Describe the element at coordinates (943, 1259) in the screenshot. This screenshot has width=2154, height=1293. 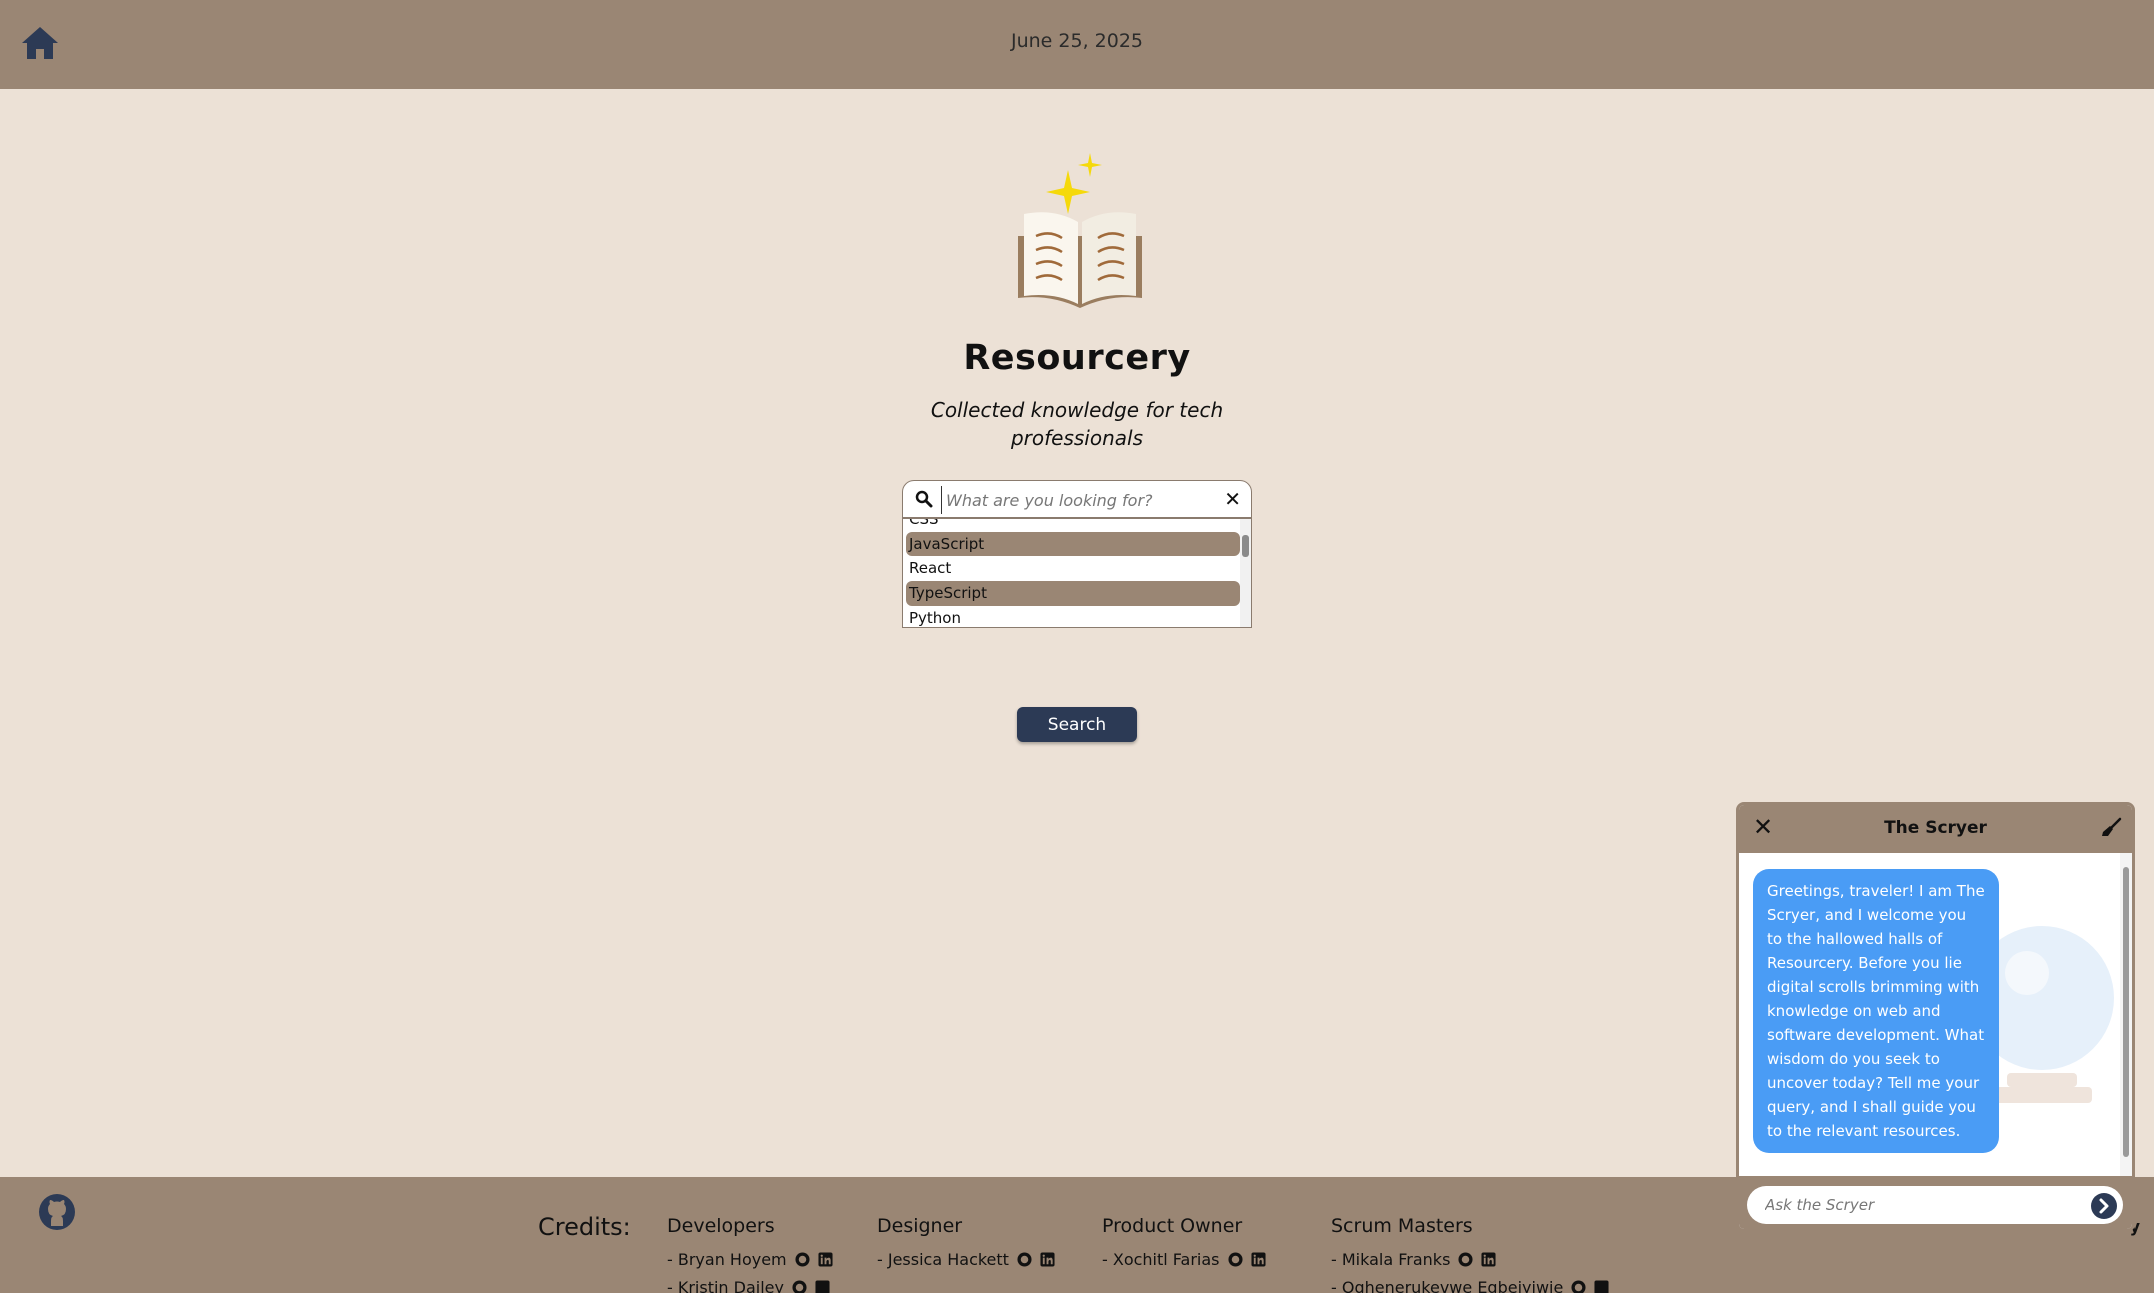
I see `person-name: - Jessica Hackett` at that location.